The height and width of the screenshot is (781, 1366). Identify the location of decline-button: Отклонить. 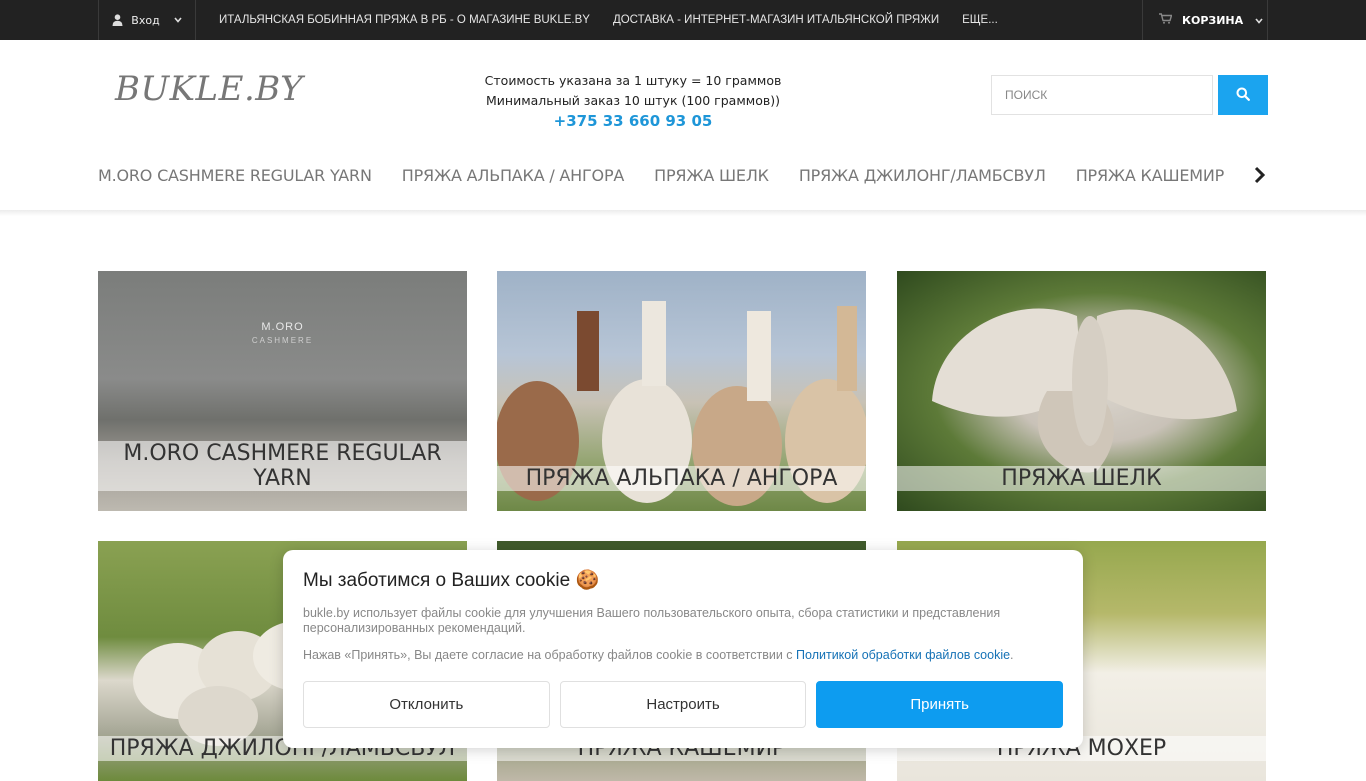
(426, 704).